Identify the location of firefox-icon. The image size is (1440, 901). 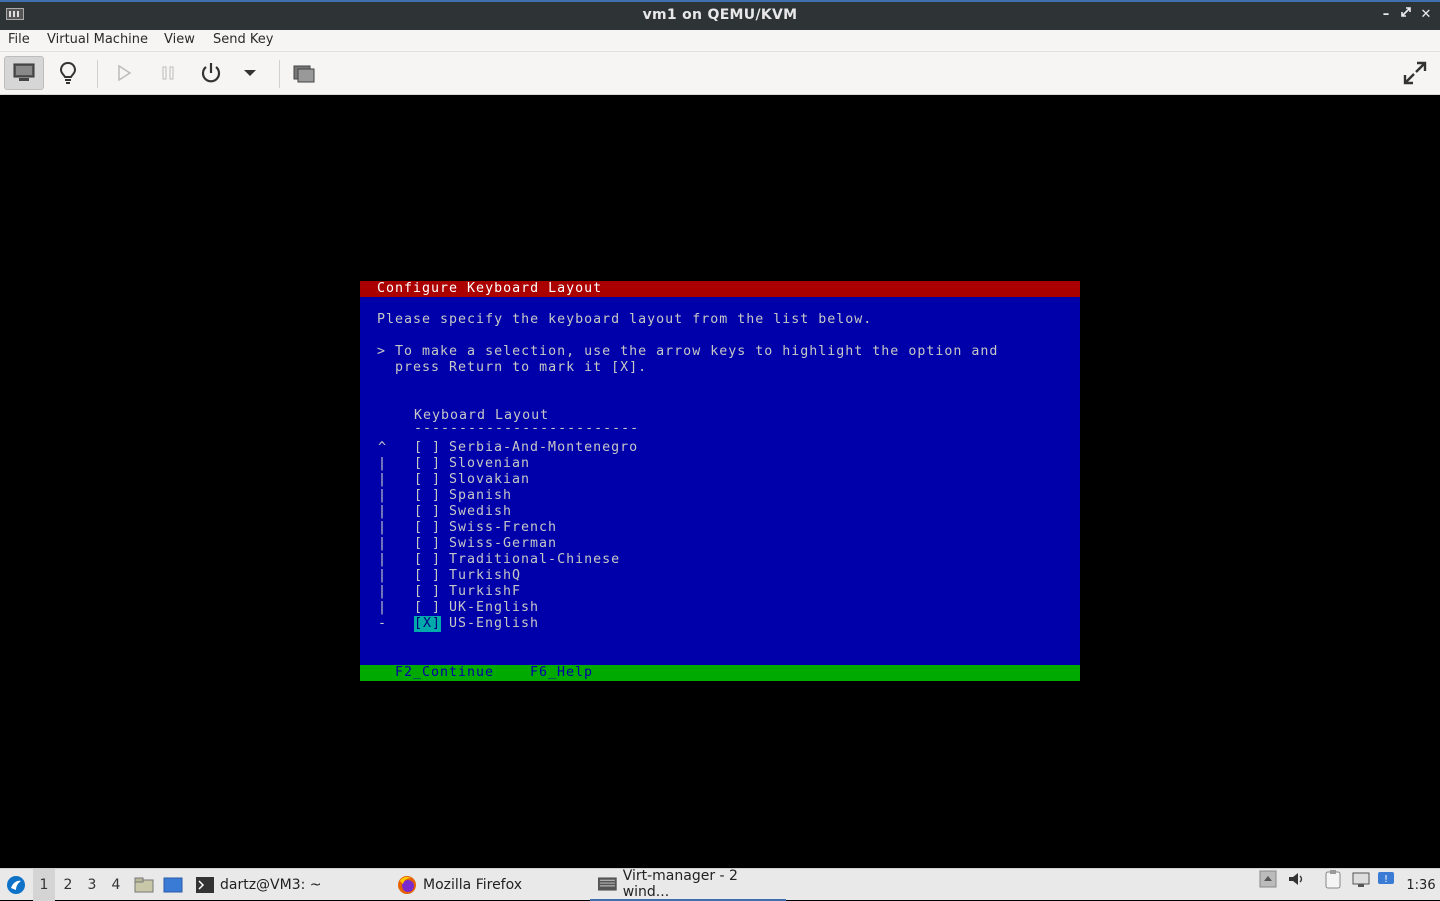
(407, 885).